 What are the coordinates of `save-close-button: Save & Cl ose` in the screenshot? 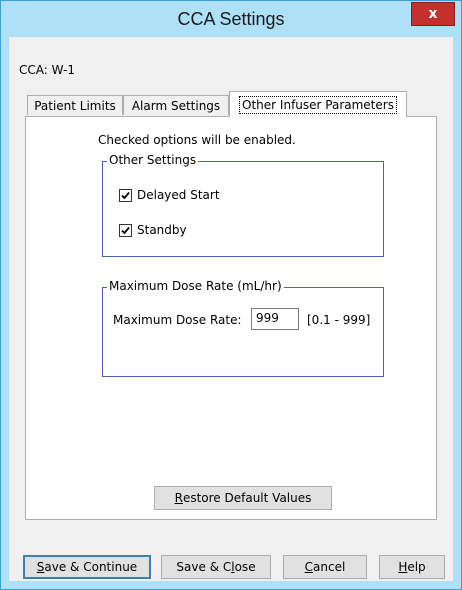 It's located at (216, 567).